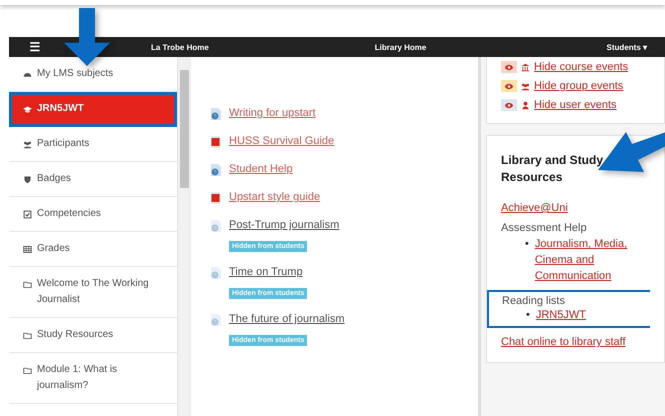 This screenshot has height=416, width=665. What do you see at coordinates (93, 179) in the screenshot?
I see `sidebar-item: Badges` at bounding box center [93, 179].